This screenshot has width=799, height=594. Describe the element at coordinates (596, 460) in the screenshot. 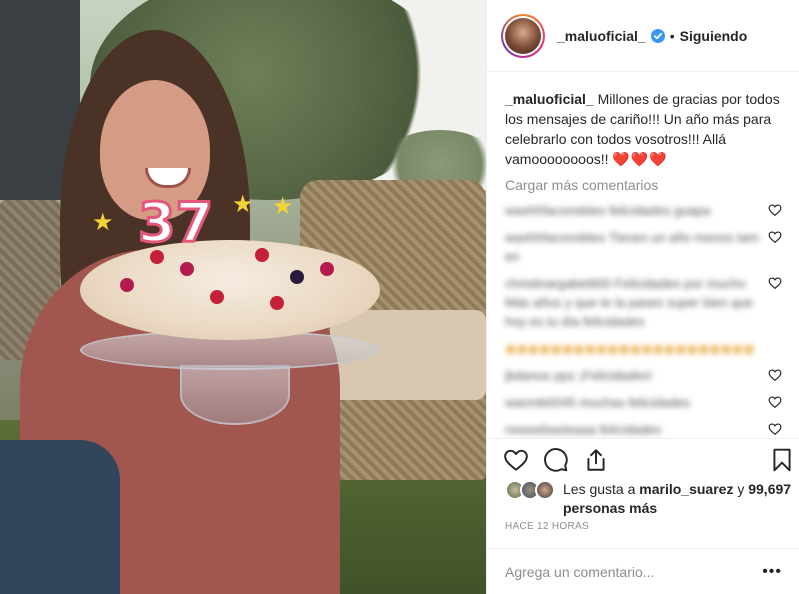

I see `share-upload-icon` at that location.